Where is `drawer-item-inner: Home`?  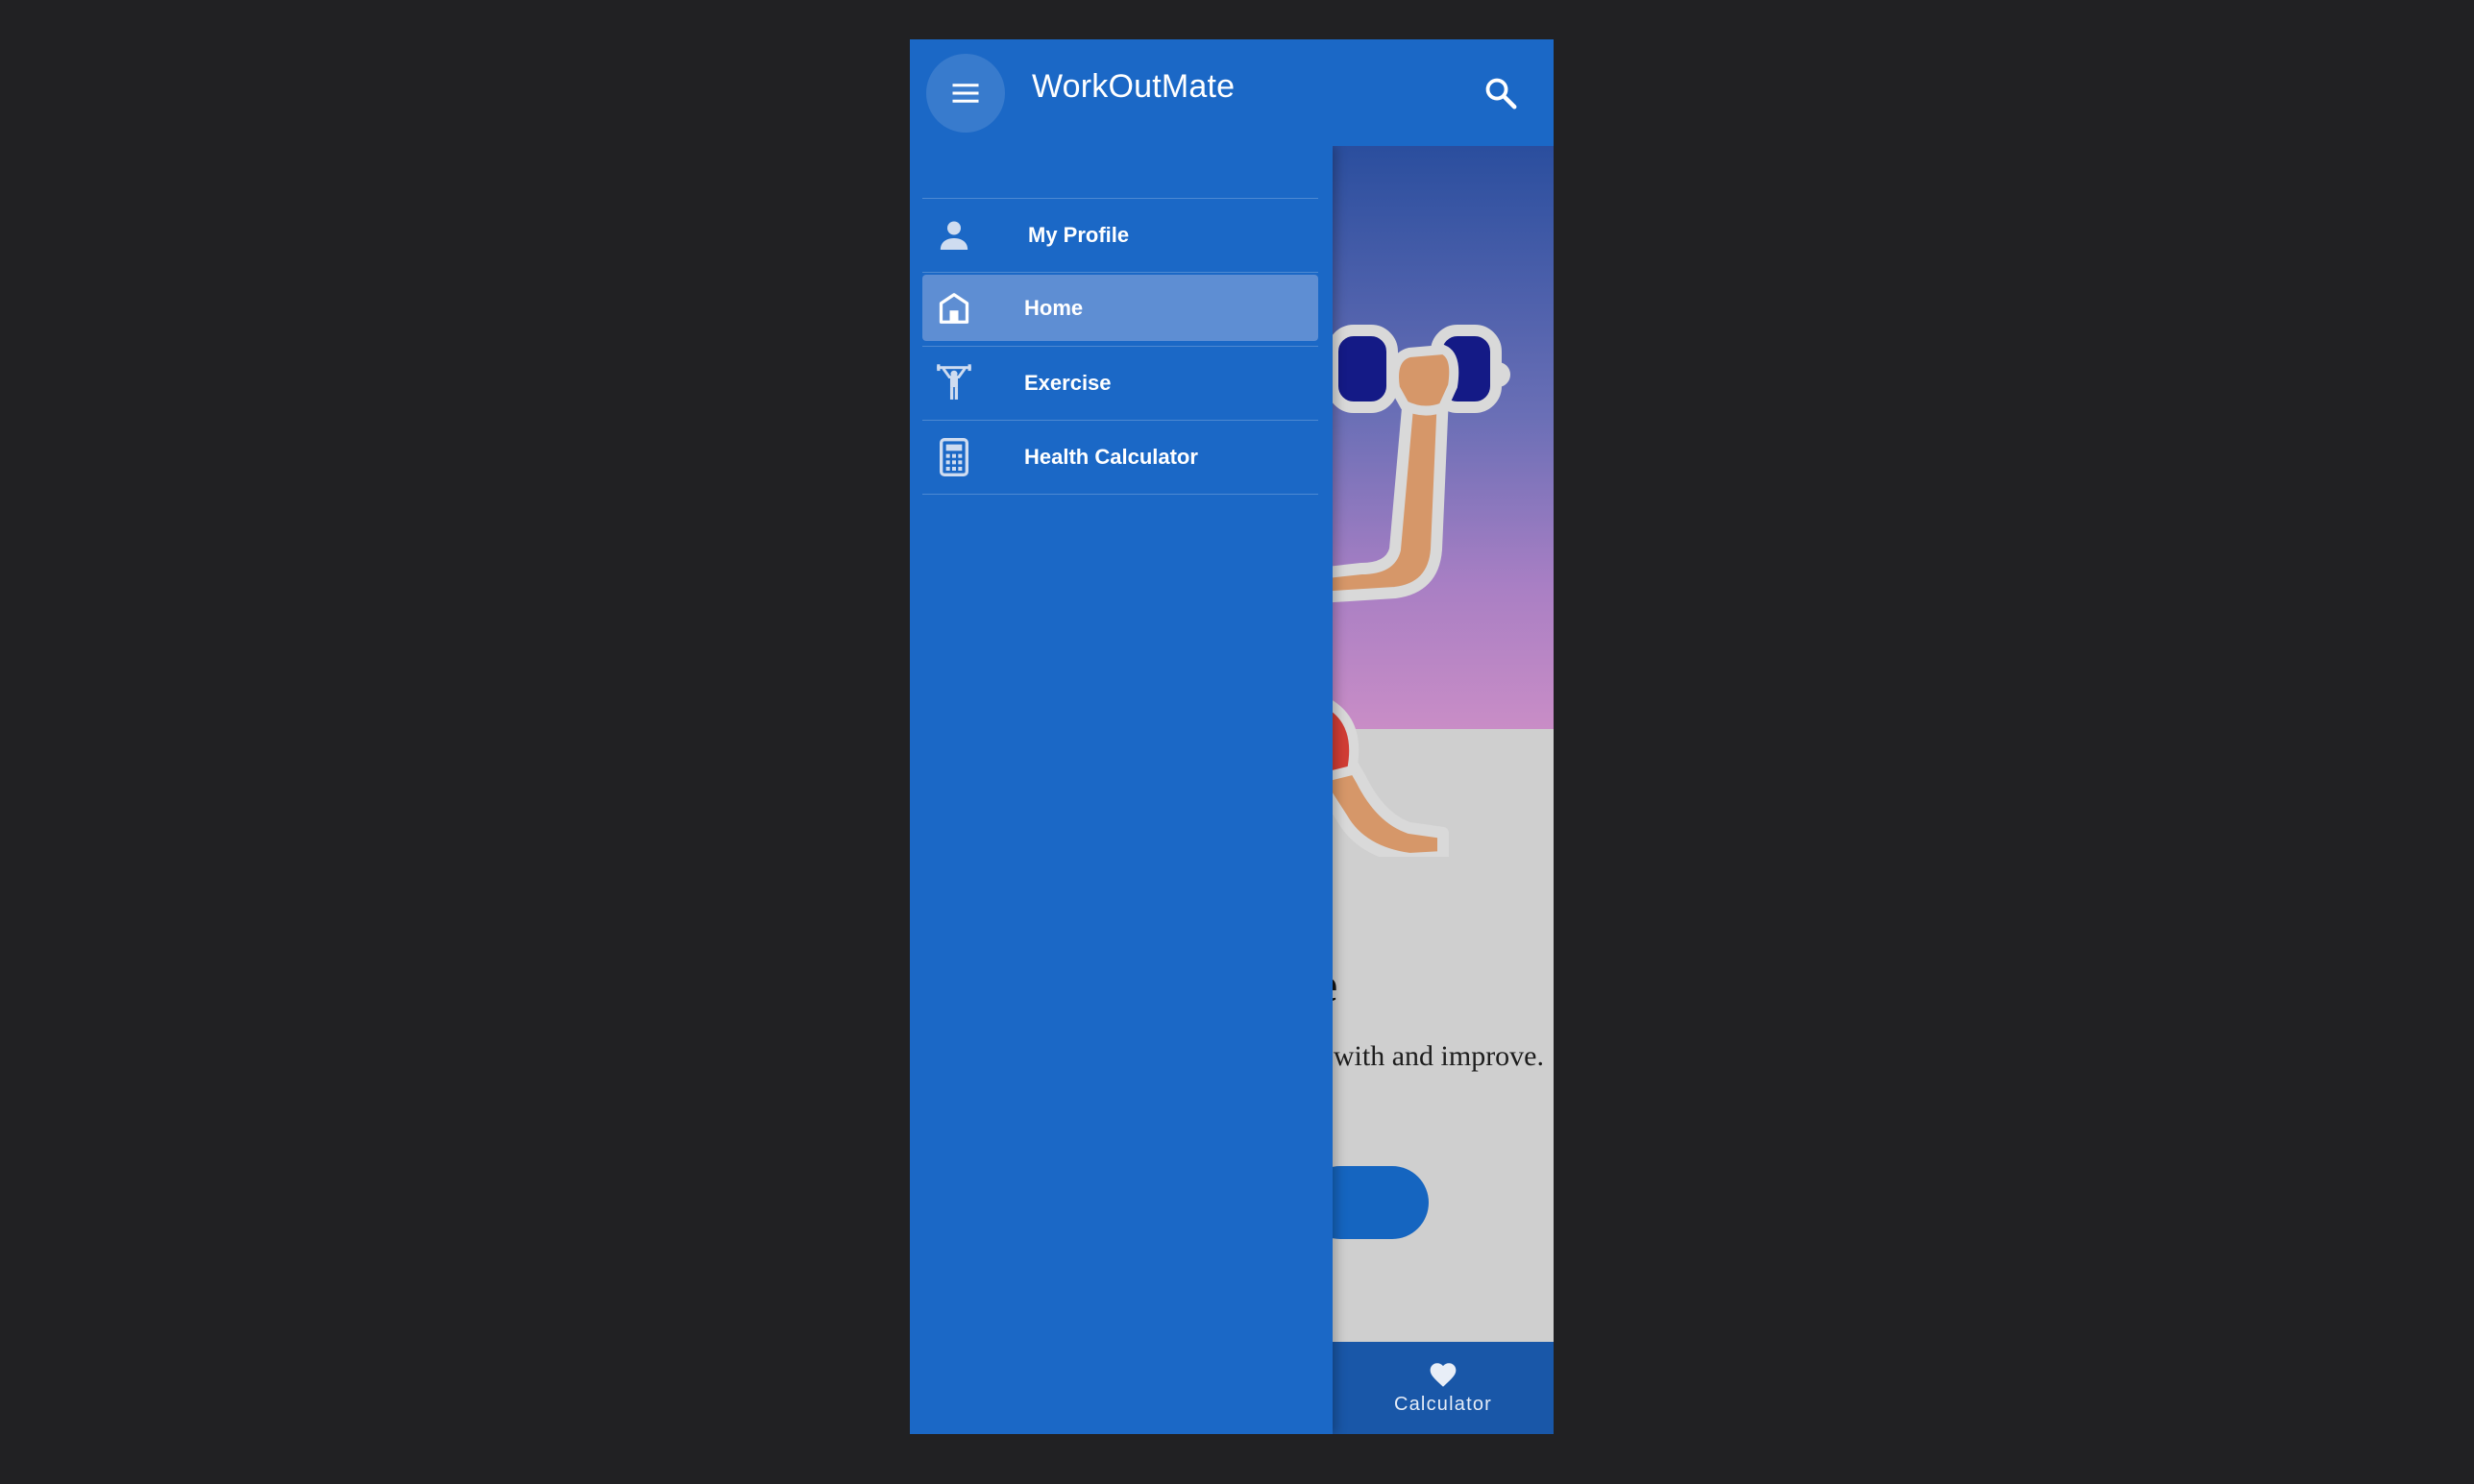
drawer-item-inner: Home is located at coordinates (1120, 308).